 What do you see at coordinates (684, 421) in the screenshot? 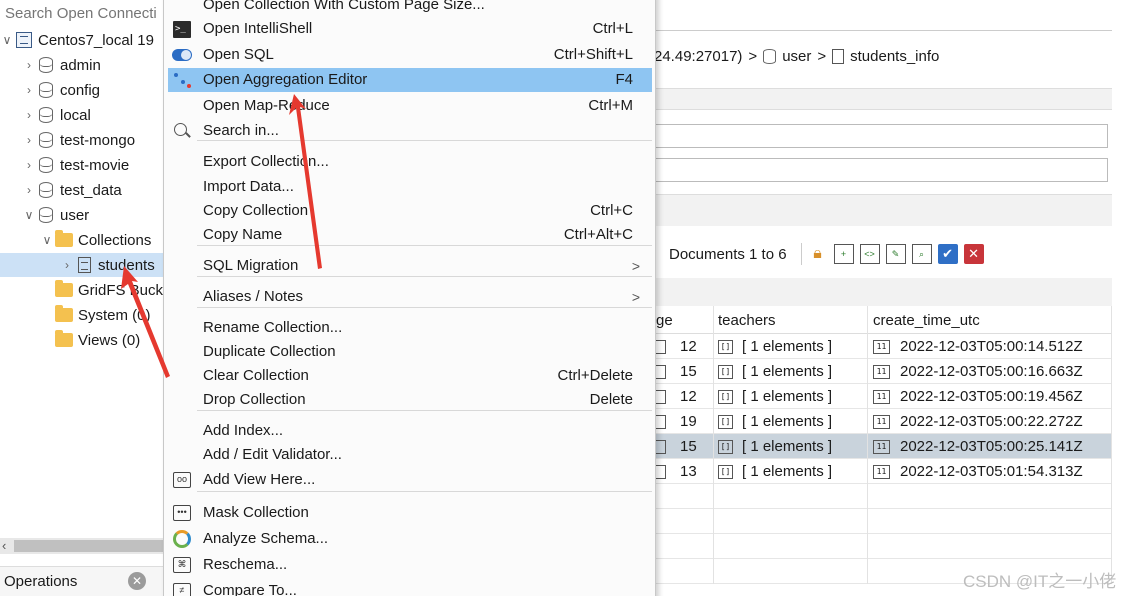
I see `cell-age: 19` at bounding box center [684, 421].